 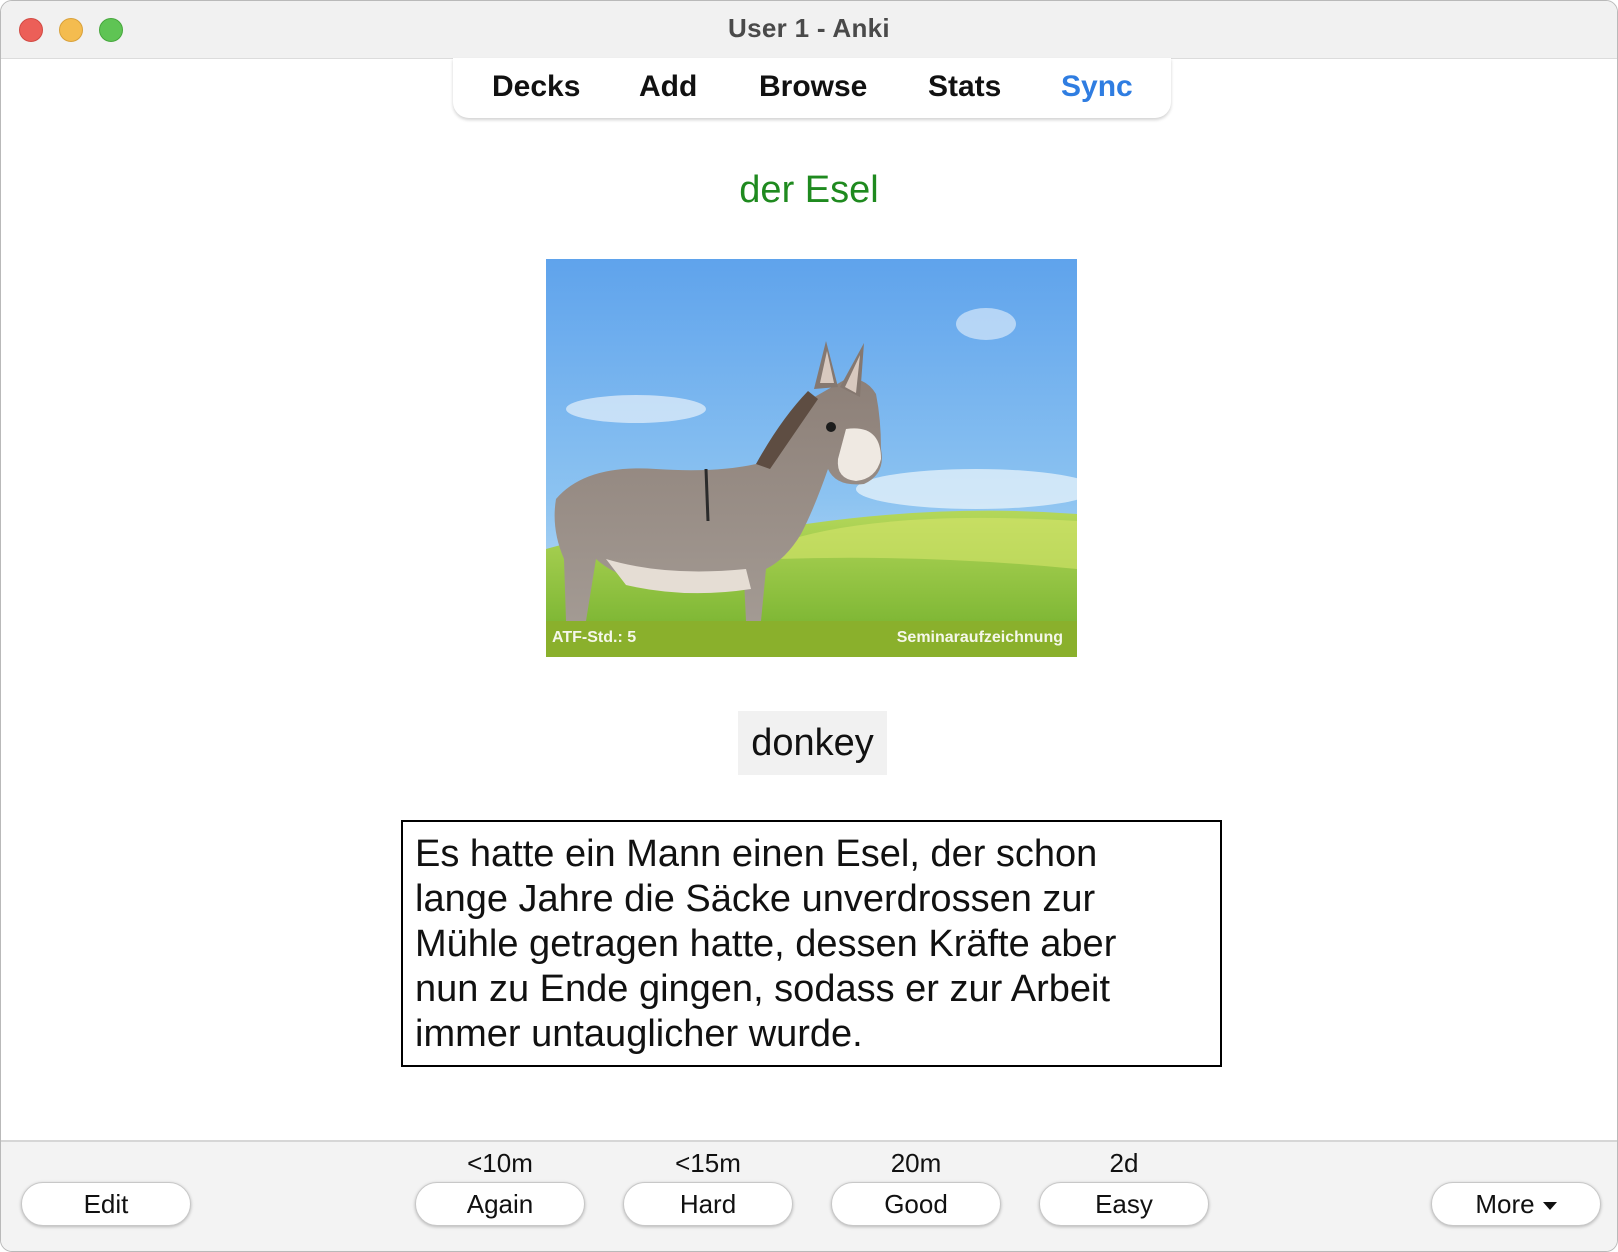 What do you see at coordinates (708, 1204) in the screenshot?
I see `hard-button: Hard` at bounding box center [708, 1204].